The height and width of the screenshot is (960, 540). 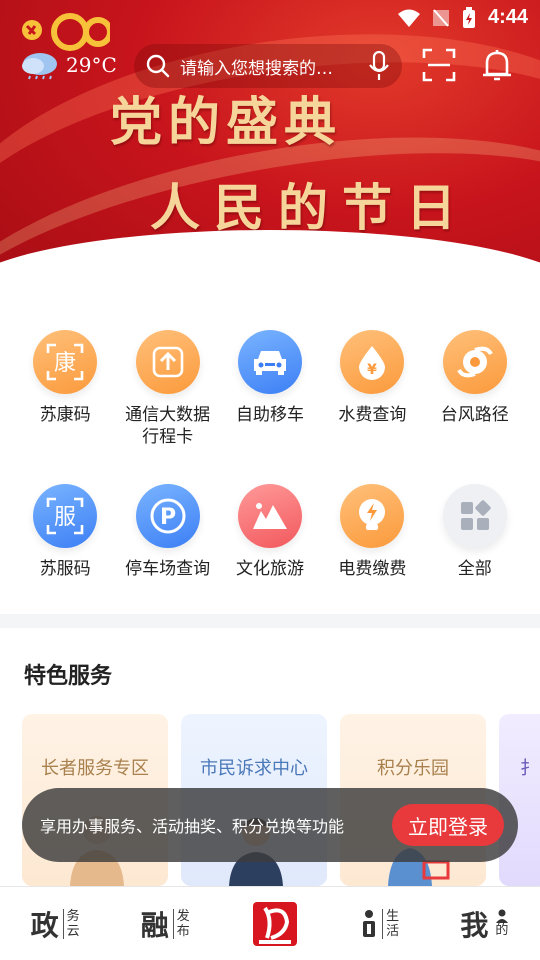 What do you see at coordinates (183, 916) in the screenshot?
I see `nav-sublabel-1: 发` at bounding box center [183, 916].